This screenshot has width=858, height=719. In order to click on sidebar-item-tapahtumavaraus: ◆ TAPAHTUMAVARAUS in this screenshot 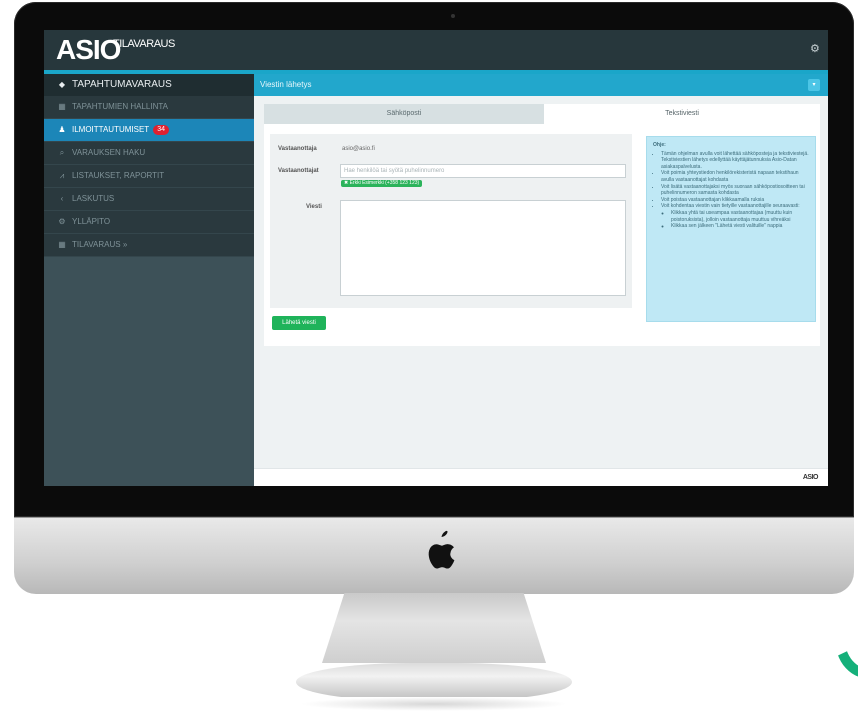, I will do `click(149, 85)`.